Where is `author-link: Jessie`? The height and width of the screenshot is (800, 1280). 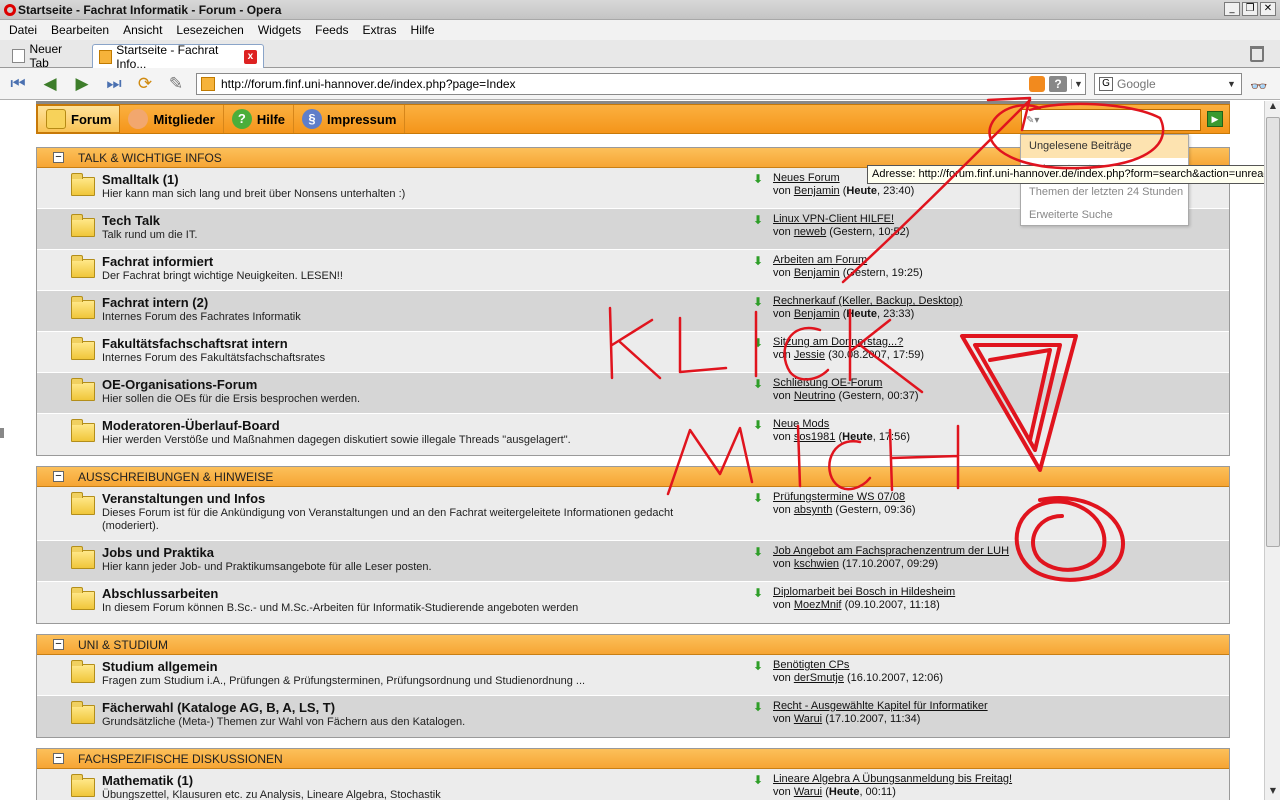
author-link: Jessie is located at coordinates (809, 355).